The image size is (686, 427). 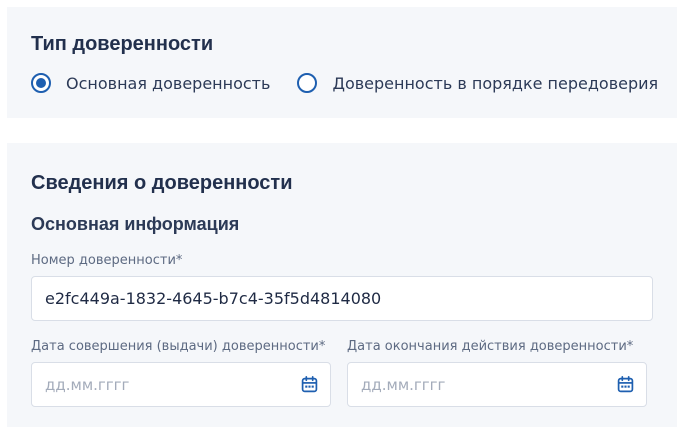 What do you see at coordinates (181, 384) in the screenshot?
I see `issue-date-input: дд.мм.гггг` at bounding box center [181, 384].